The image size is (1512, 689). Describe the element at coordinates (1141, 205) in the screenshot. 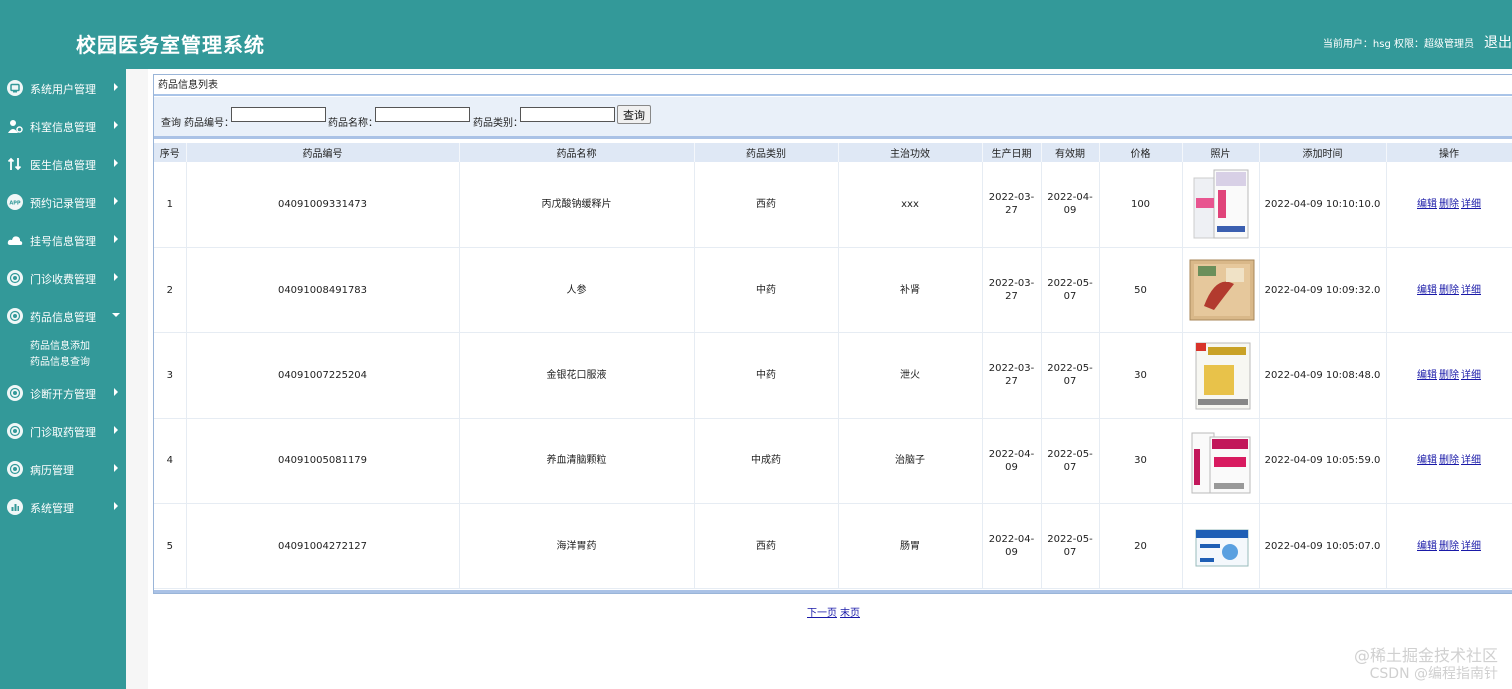

I see `price: 100` at that location.